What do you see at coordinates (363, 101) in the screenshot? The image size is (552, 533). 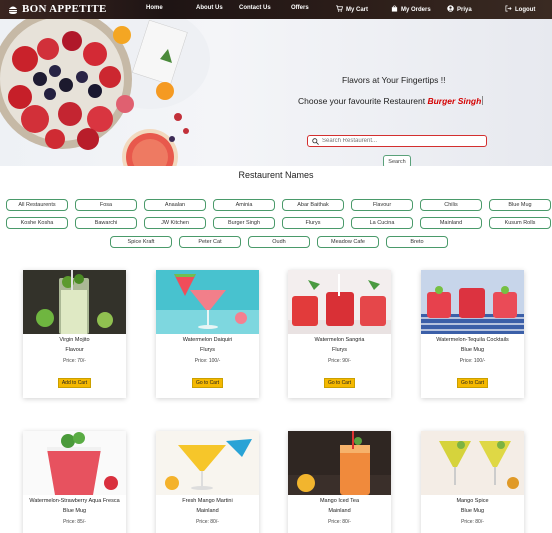 I see `hero-prompt-text: Choose your favourite Restaurent` at bounding box center [363, 101].